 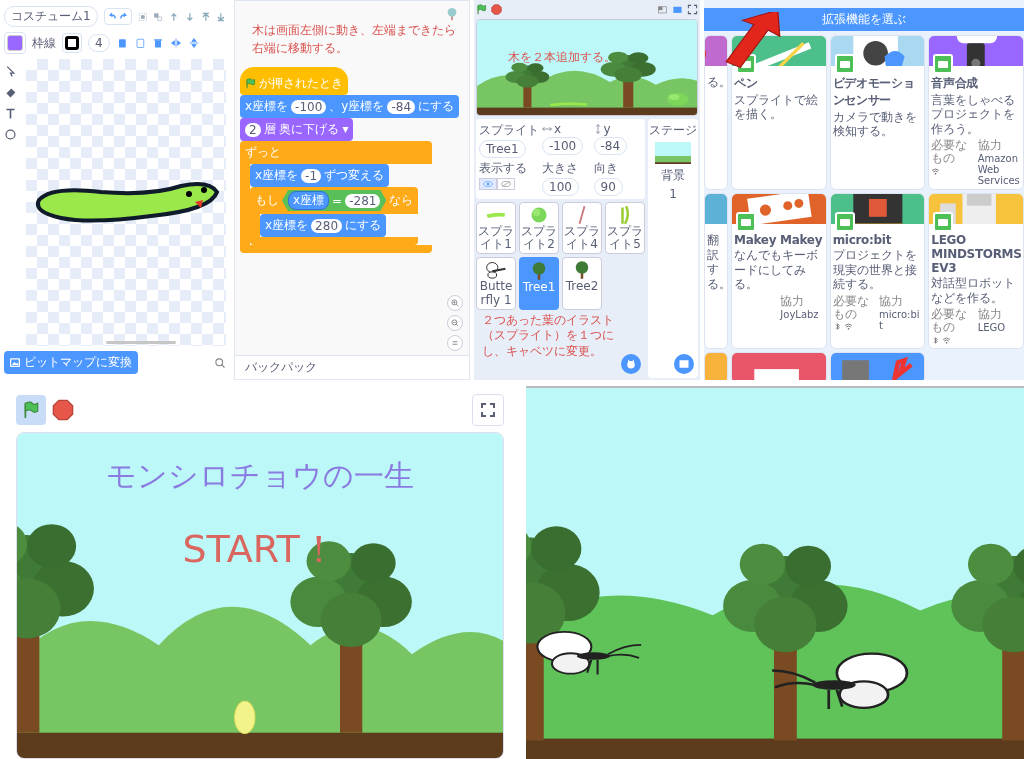 What do you see at coordinates (776, 270) in the screenshot?
I see `extension-description: なんでもキーボードにしてみる。` at bounding box center [776, 270].